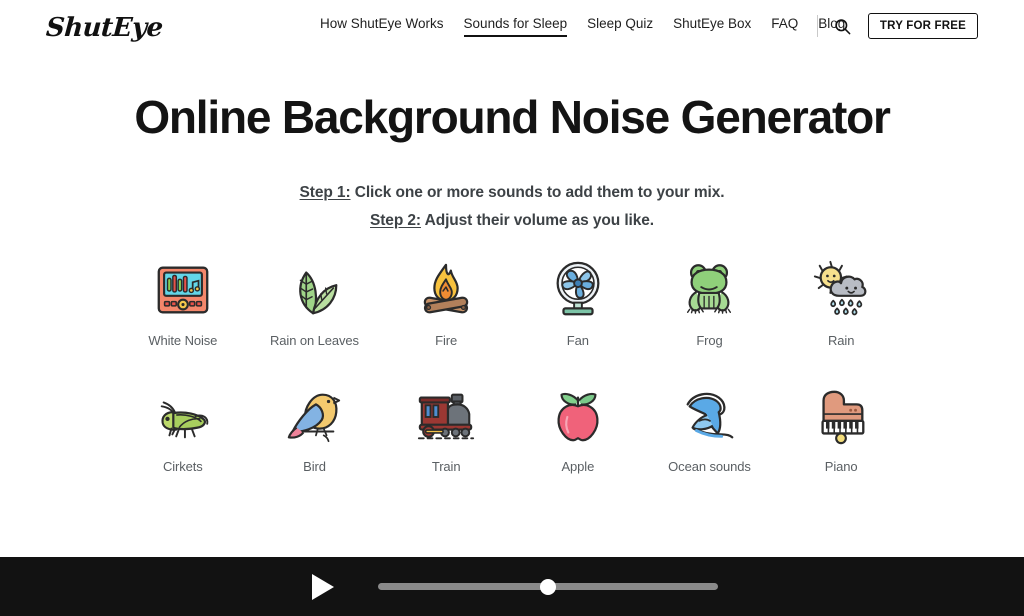  Describe the element at coordinates (446, 340) in the screenshot. I see `sound-label: Fire` at that location.